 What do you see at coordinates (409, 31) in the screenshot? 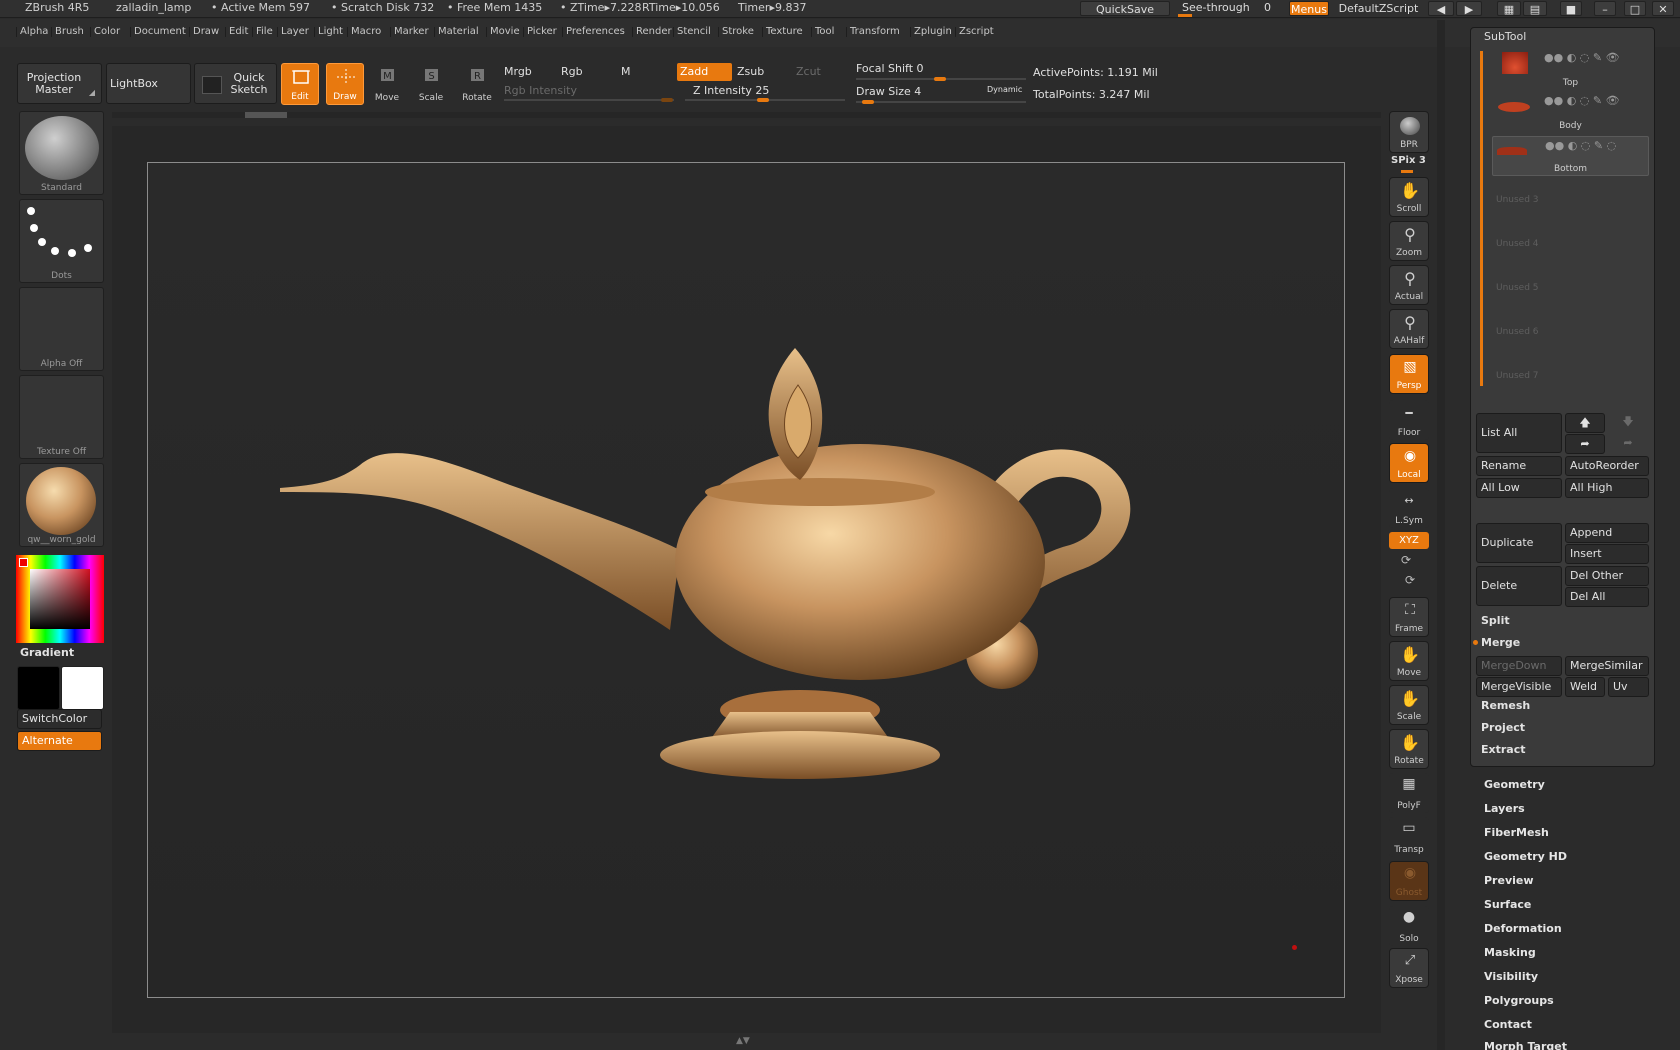
I see `menu-marker: Marker` at bounding box center [409, 31].